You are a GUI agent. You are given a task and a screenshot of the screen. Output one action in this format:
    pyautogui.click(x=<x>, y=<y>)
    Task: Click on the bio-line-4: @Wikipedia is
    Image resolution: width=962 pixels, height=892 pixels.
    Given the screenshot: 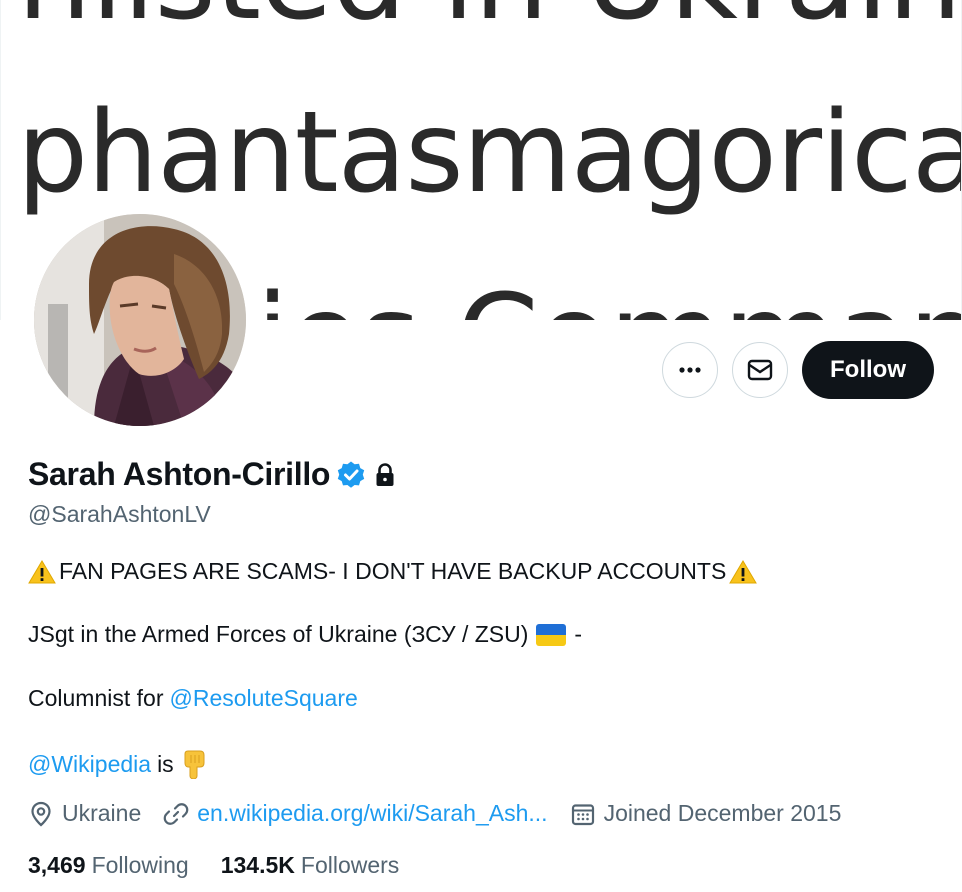 What is the action you would take?
    pyautogui.click(x=118, y=764)
    